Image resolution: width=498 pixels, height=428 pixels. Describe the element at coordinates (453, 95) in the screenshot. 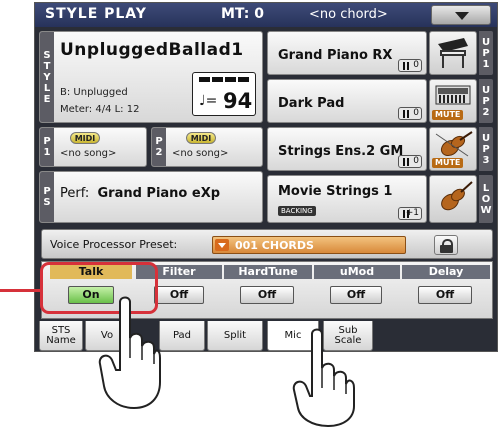

I see `synth-icon-graphic` at that location.